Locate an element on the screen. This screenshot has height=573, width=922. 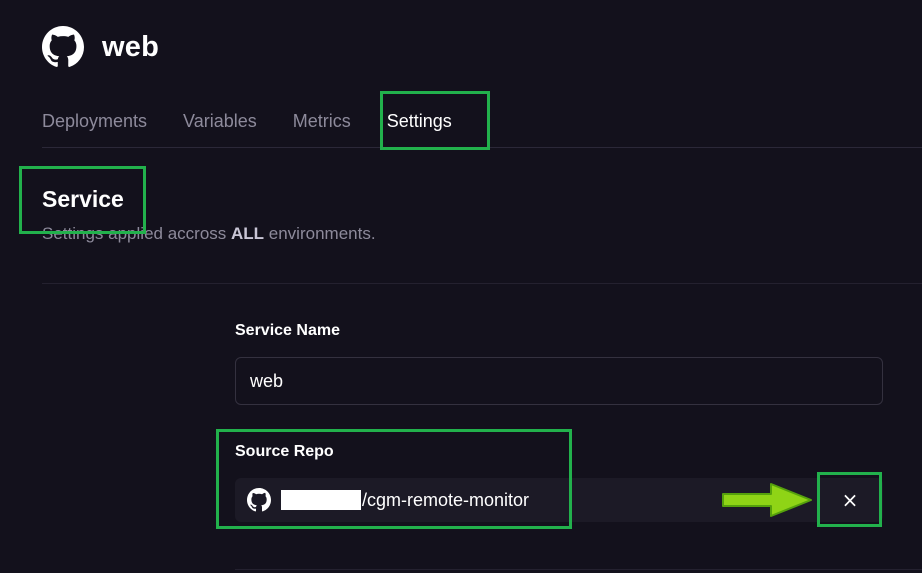
service-title: web is located at coordinates (130, 46).